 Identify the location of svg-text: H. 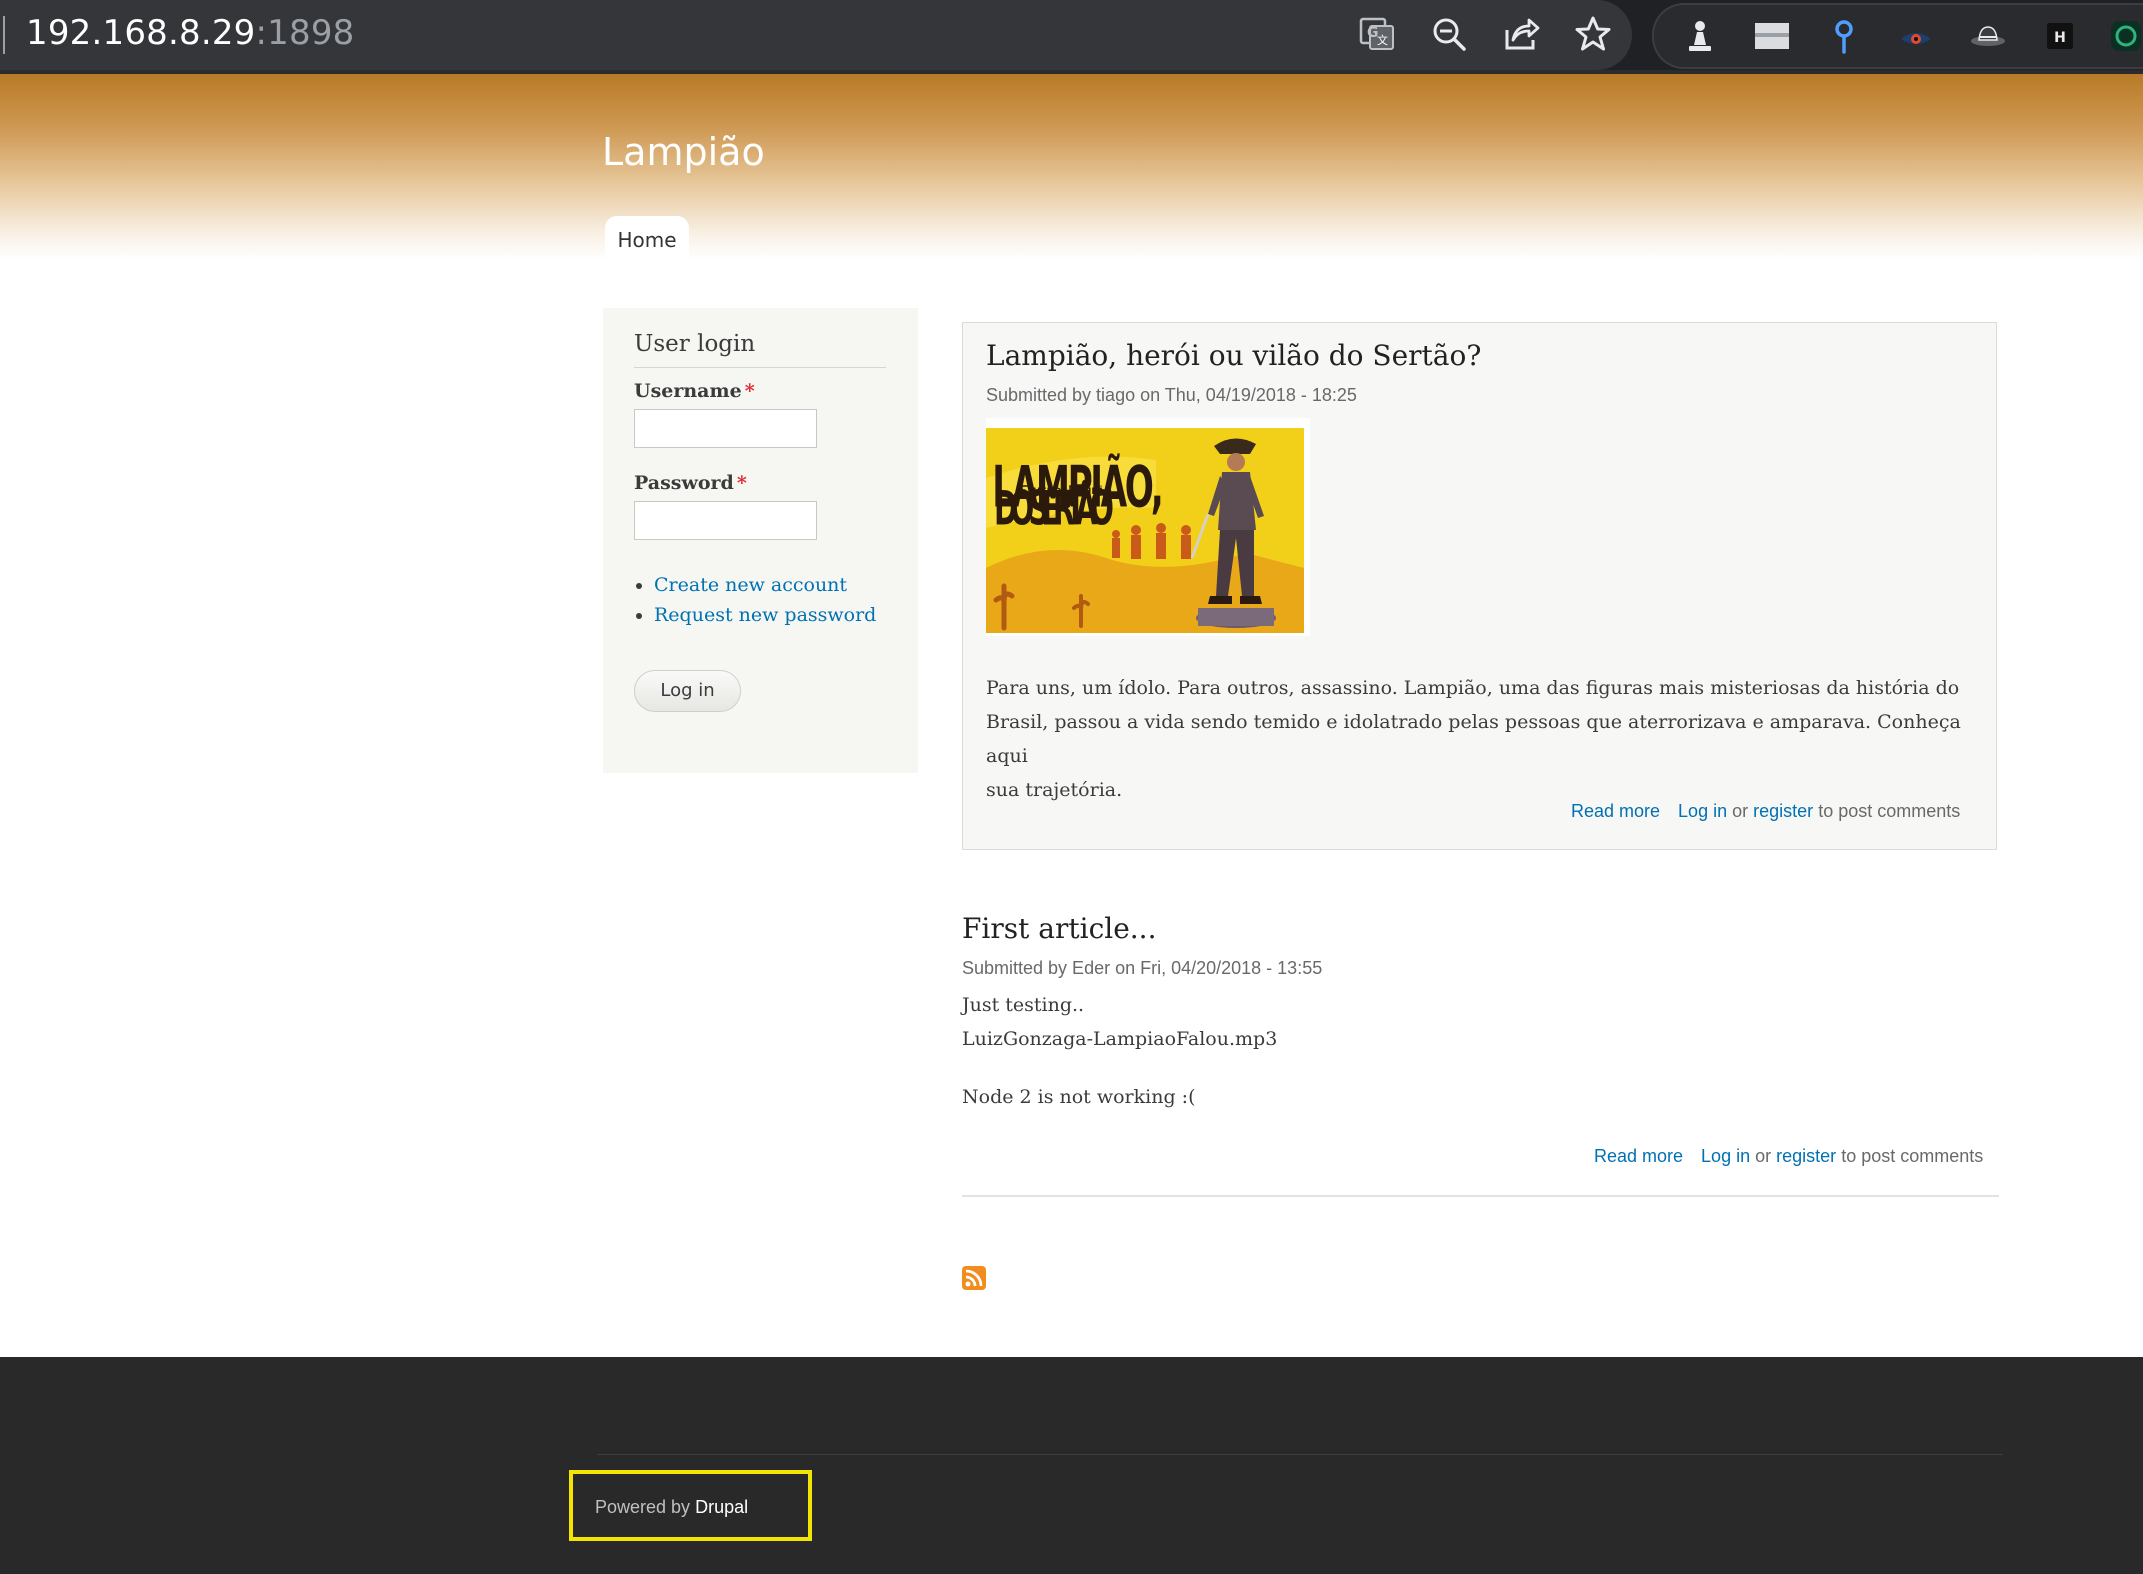
(2060, 38).